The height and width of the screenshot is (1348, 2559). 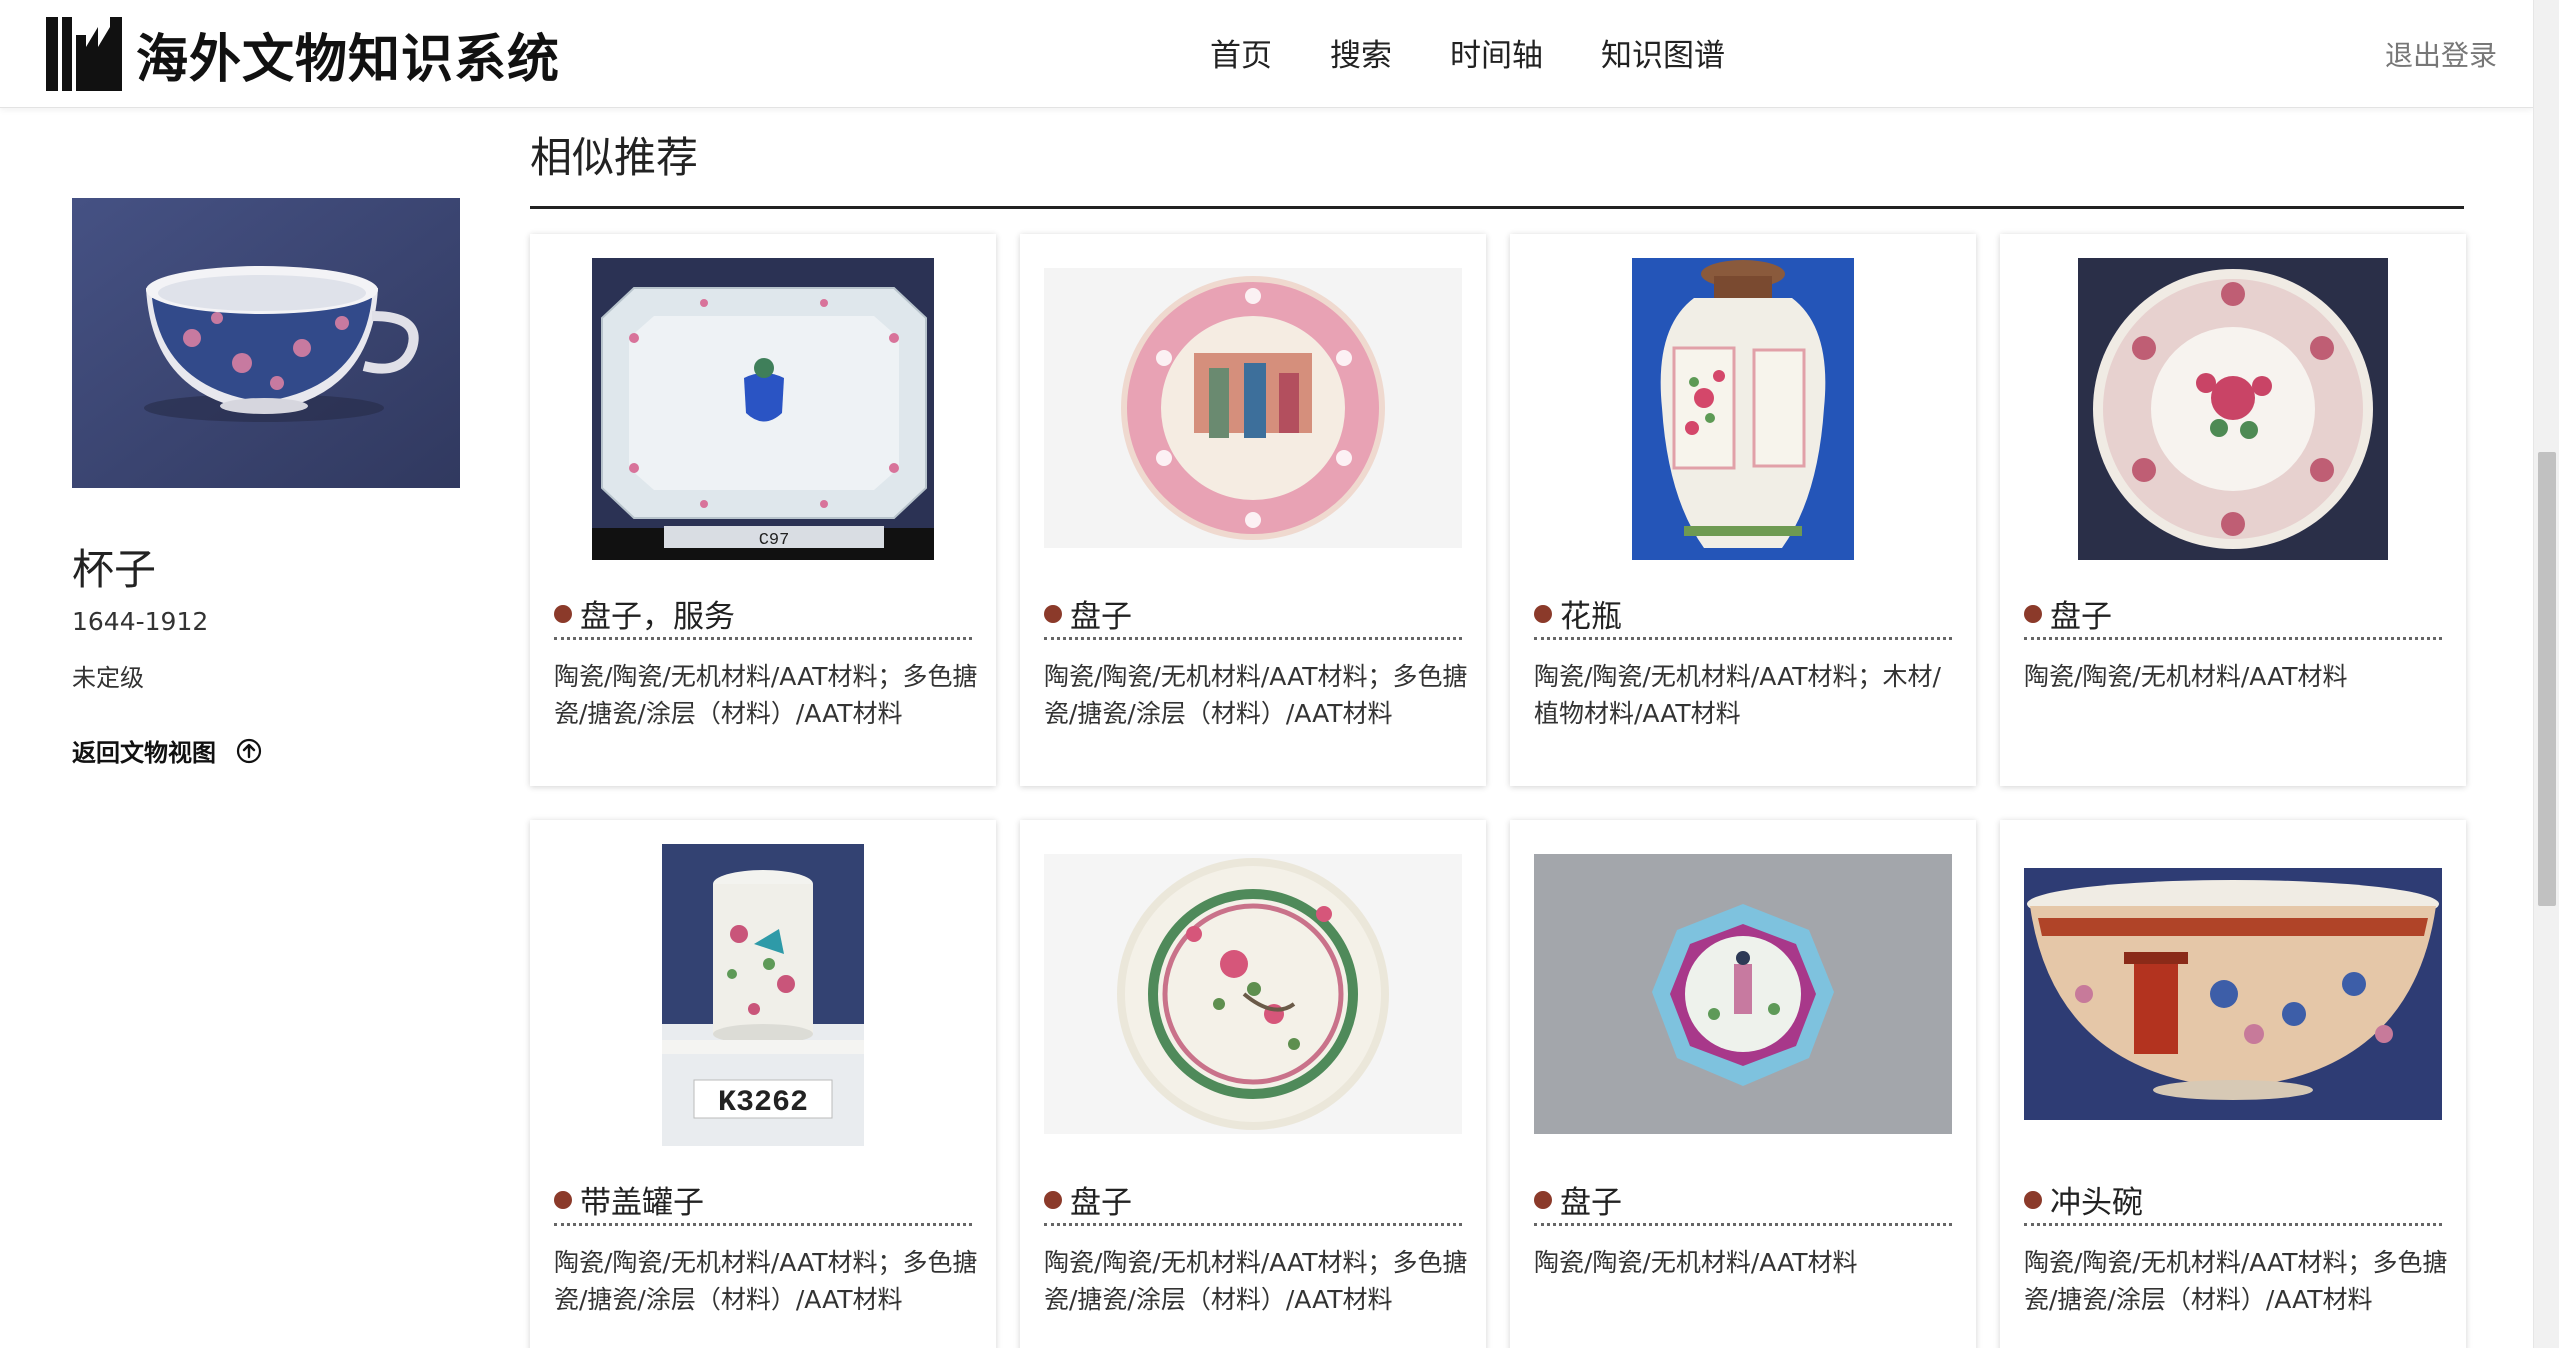 I want to click on card-title: 带盖罐子, so click(x=642, y=1203).